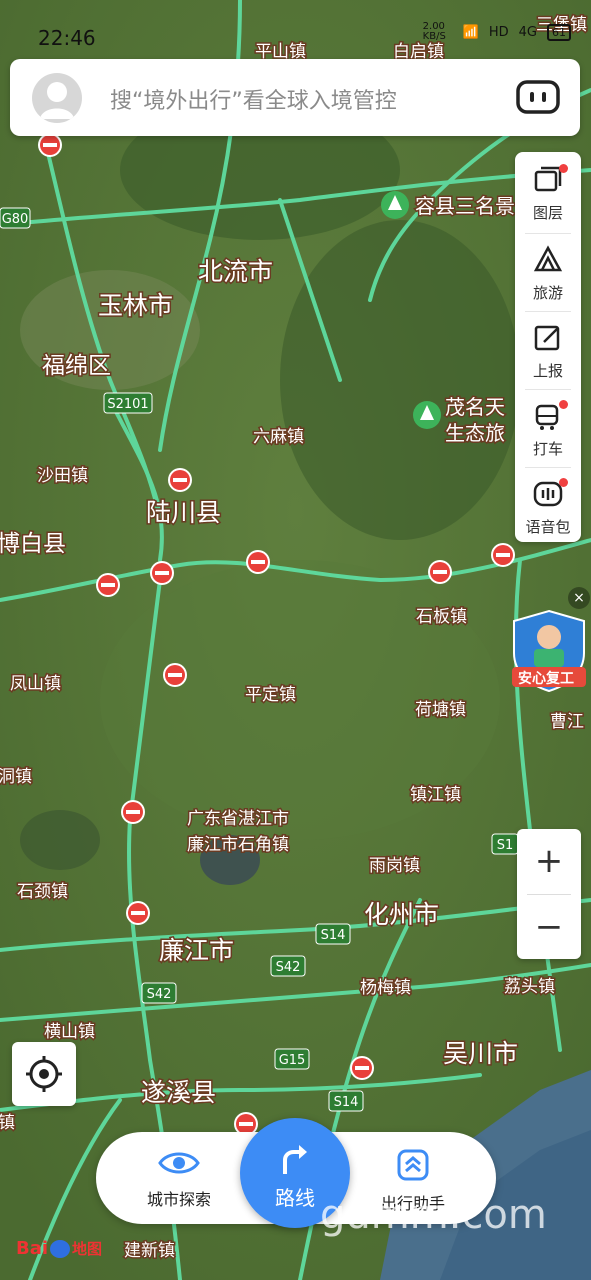  I want to click on map-label: 镇江镇, so click(435, 795).